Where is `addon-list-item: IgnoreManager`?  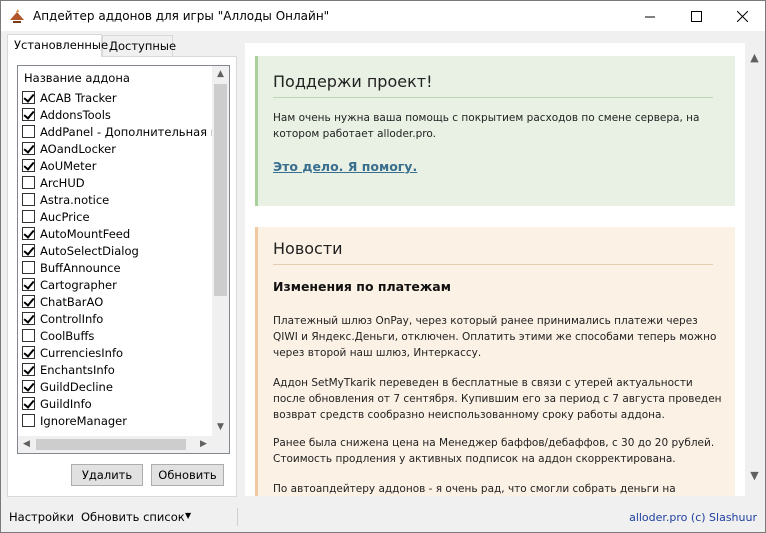
addon-list-item: IgnoreManager is located at coordinates (117, 420).